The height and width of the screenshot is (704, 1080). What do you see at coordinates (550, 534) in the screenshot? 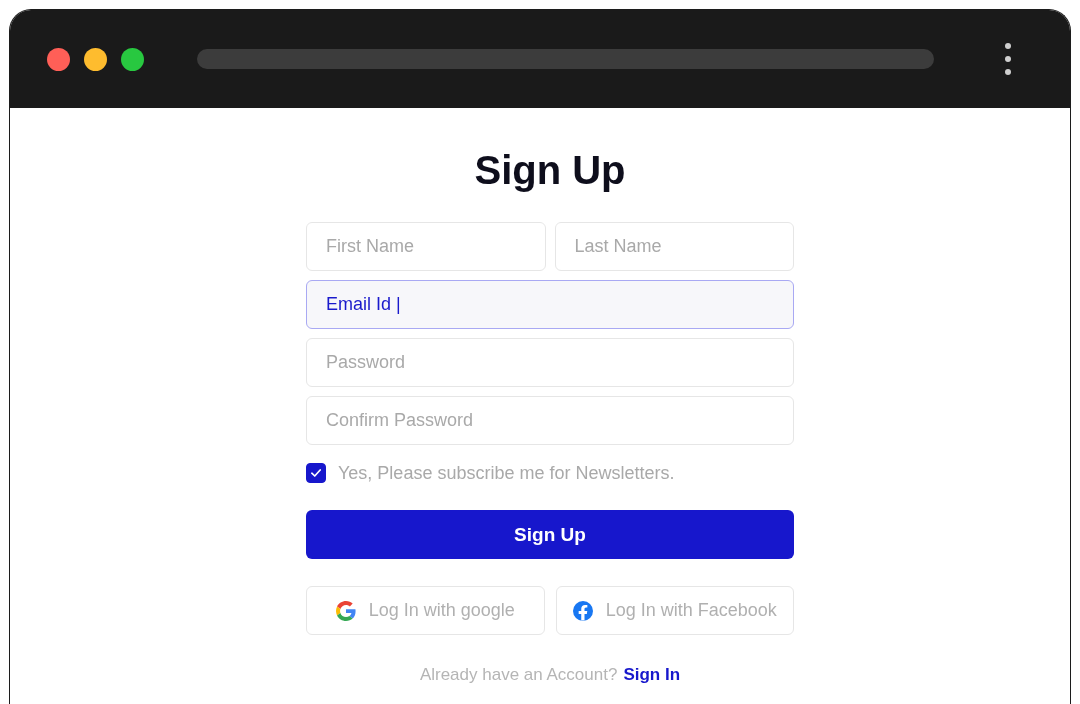
I see `sign-up-button: Sign Up` at bounding box center [550, 534].